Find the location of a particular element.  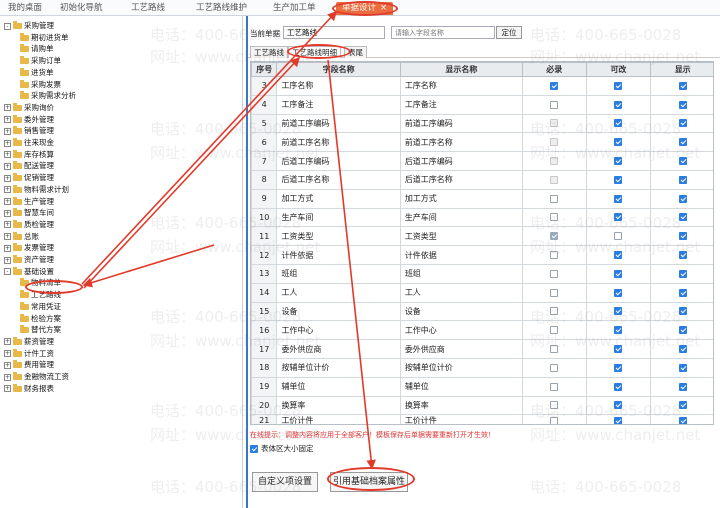

display-name-cell: 班组 is located at coordinates (461, 273).